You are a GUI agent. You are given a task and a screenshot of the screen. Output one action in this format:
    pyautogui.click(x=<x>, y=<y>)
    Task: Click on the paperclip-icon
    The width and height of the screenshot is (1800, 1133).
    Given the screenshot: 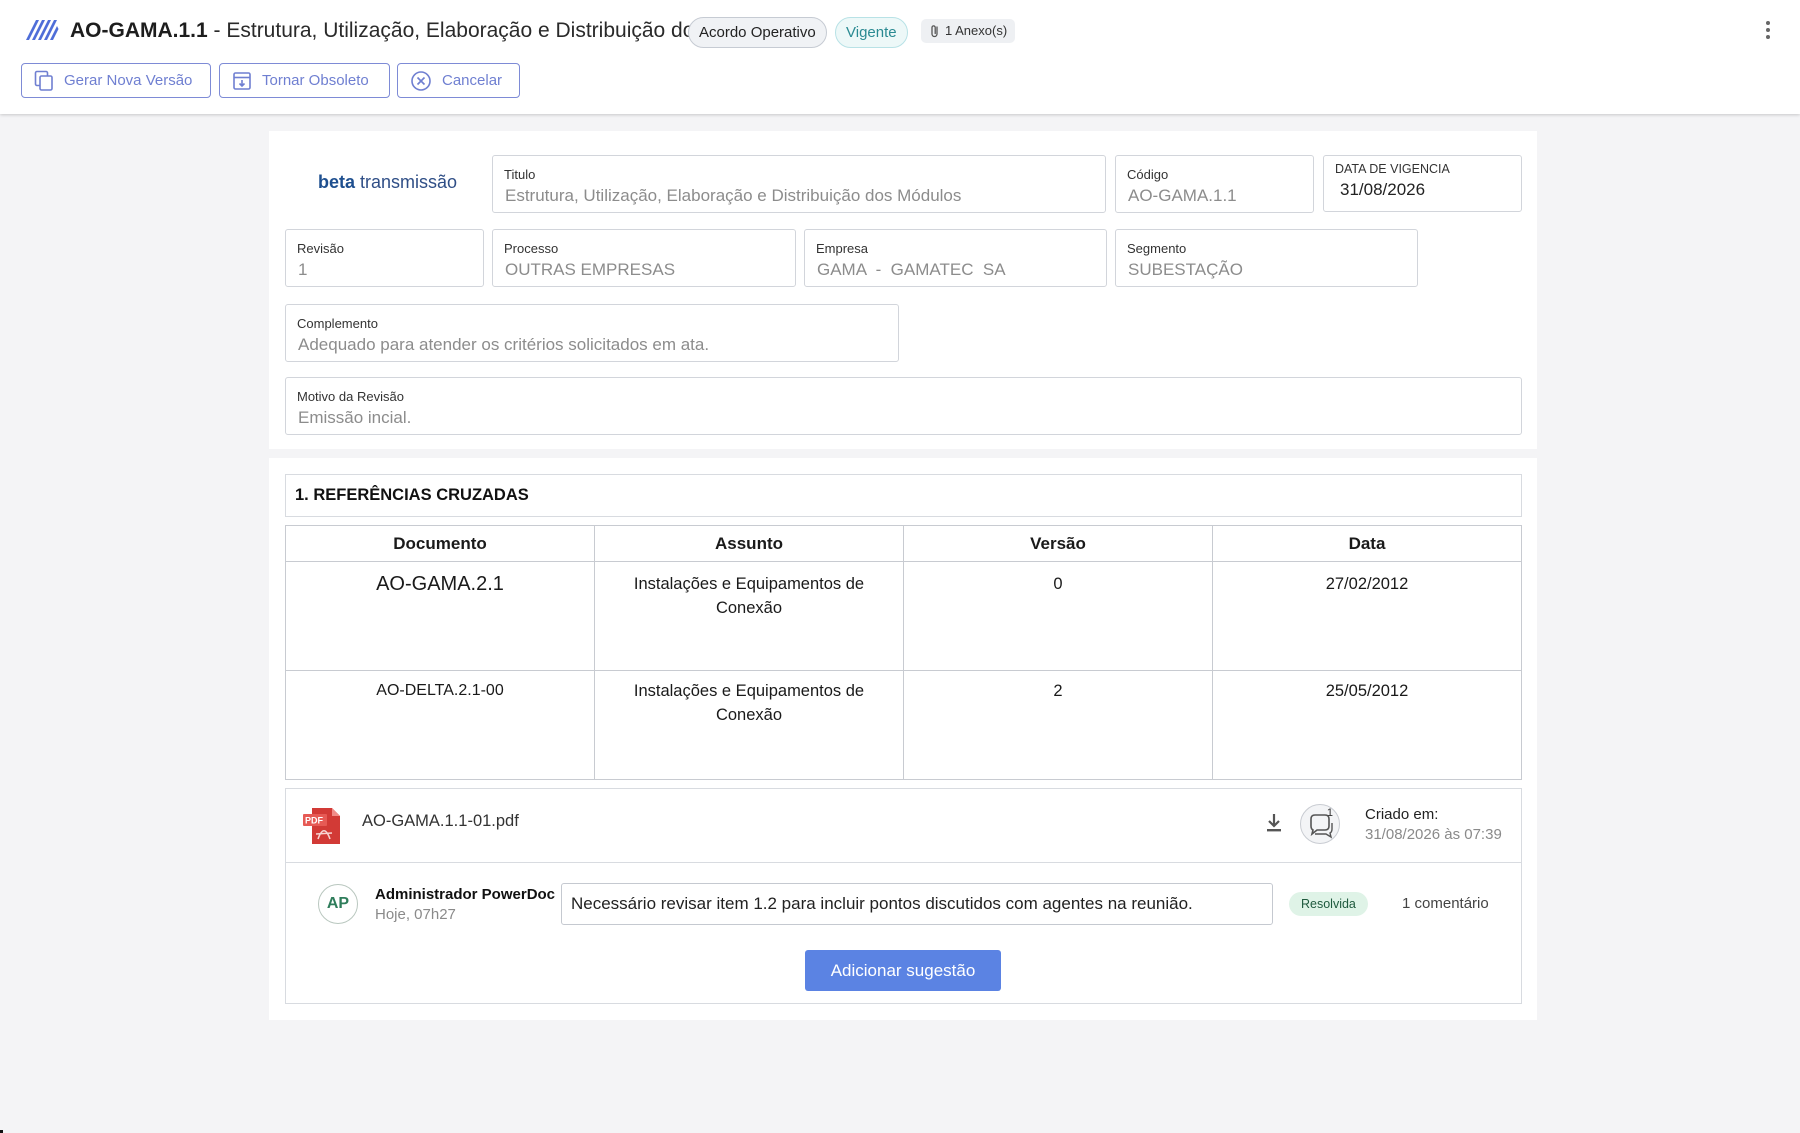 What is the action you would take?
    pyautogui.click(x=934, y=31)
    